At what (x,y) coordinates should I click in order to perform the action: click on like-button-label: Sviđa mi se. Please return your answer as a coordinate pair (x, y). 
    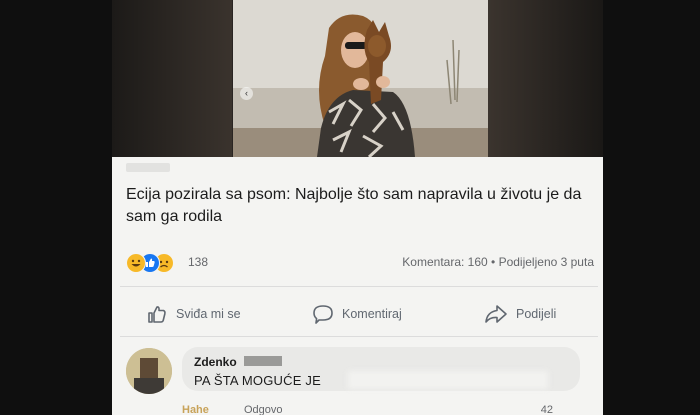
    Looking at the image, I should click on (208, 314).